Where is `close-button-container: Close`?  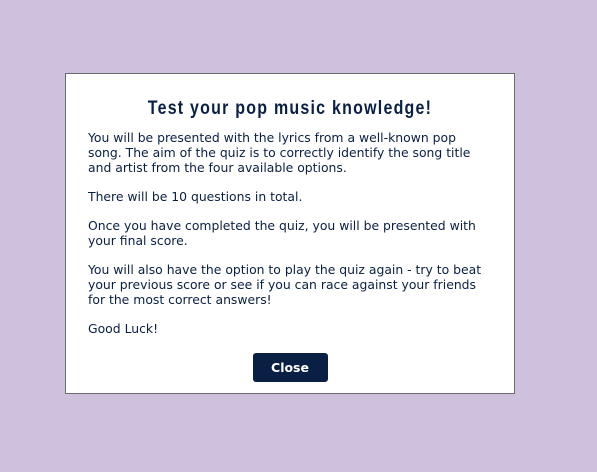
close-button-container: Close is located at coordinates (290, 367).